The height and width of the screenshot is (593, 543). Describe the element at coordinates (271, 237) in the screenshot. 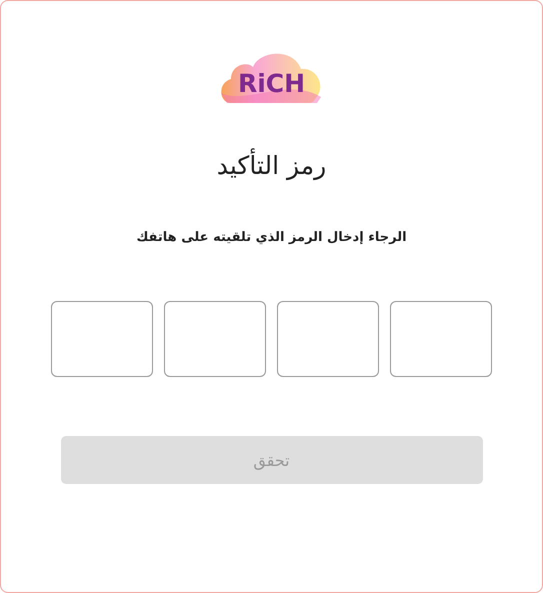

I see `instruction-text: الرجاء إدخال الرمز الذي تلقيته على هاتفك` at that location.